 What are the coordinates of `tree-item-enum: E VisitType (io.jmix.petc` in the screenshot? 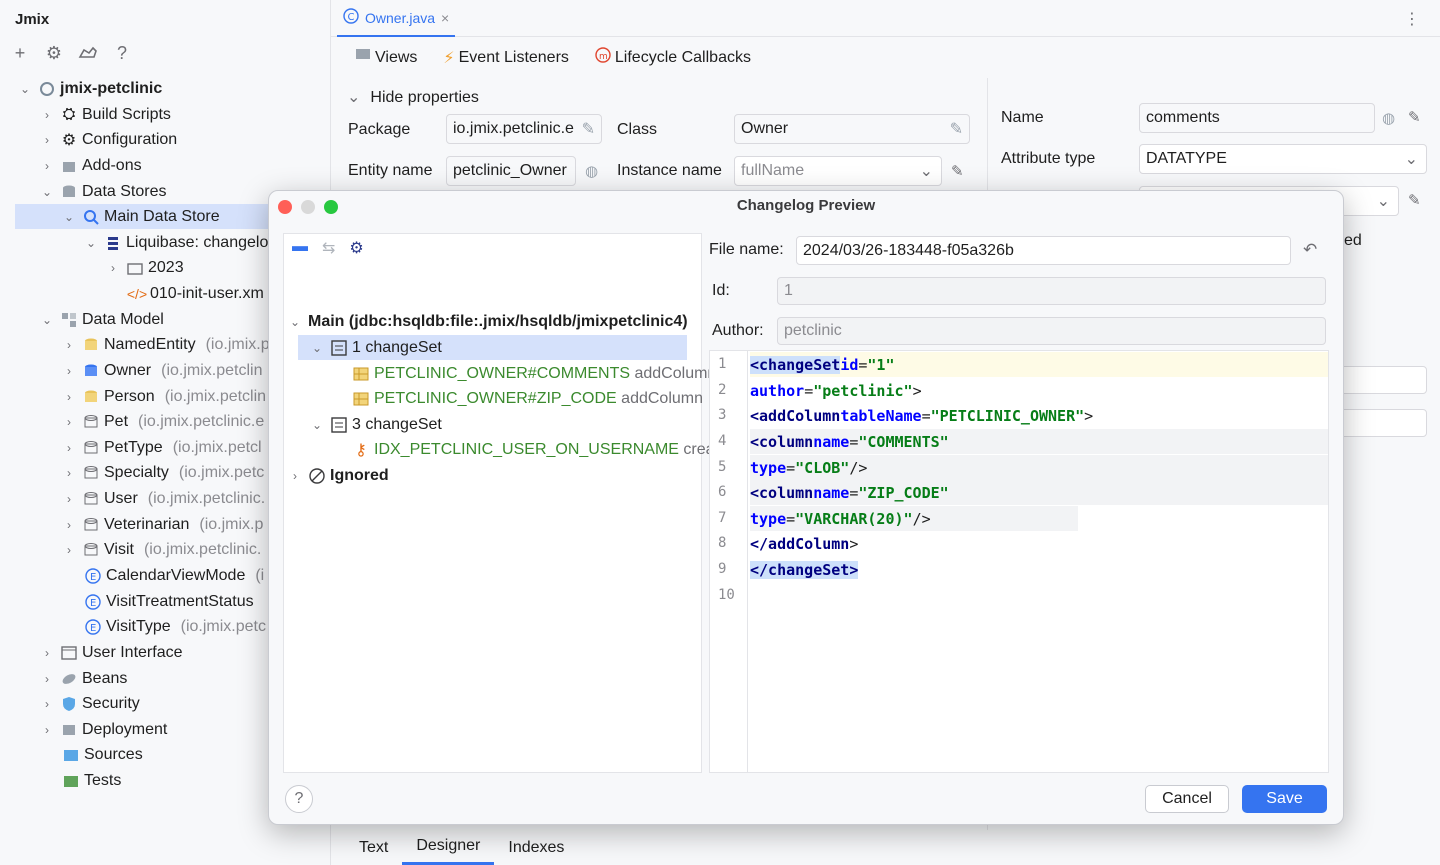 It's located at (175, 626).